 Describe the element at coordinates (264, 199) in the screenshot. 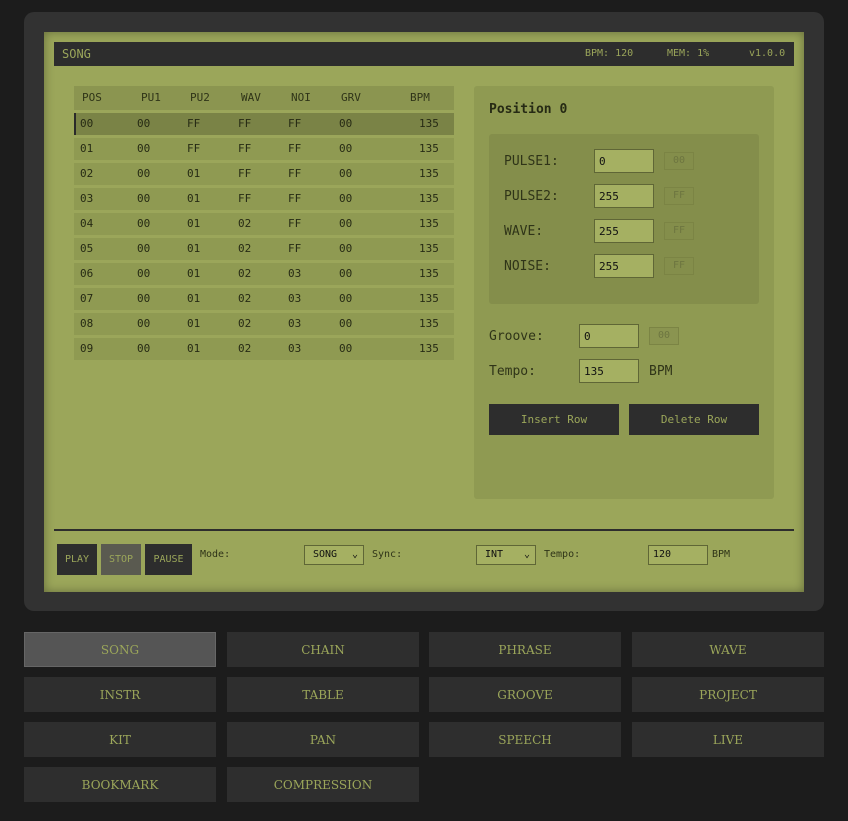

I see `table-row: 03 00 01 FF FF 00 135` at that location.